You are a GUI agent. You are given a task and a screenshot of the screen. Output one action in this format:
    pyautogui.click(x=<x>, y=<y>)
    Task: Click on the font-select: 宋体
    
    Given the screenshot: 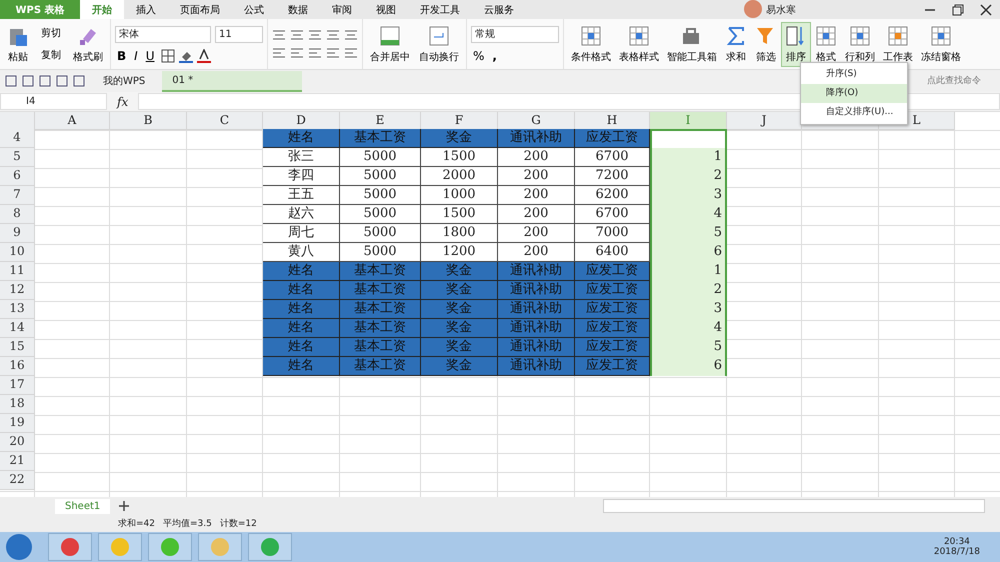 What is the action you would take?
    pyautogui.click(x=163, y=34)
    